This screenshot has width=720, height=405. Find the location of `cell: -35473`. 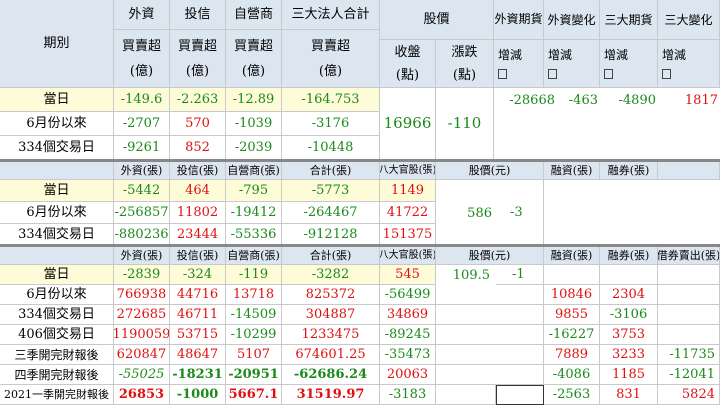

cell: -35473 is located at coordinates (408, 355).